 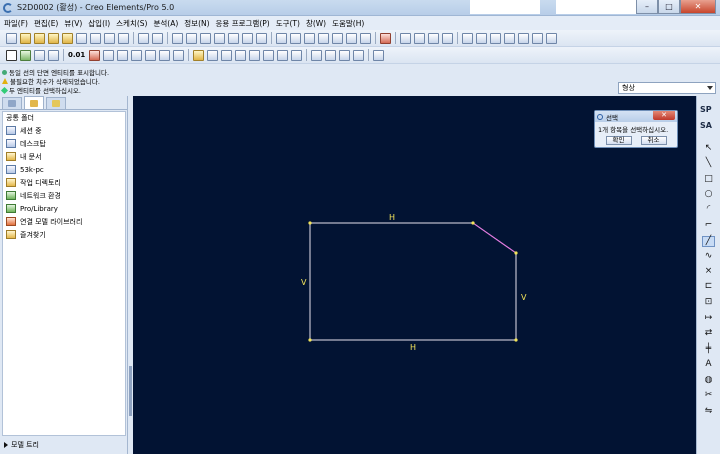 What do you see at coordinates (664, 115) in the screenshot?
I see `dialog-close-button: ✕` at bounding box center [664, 115].